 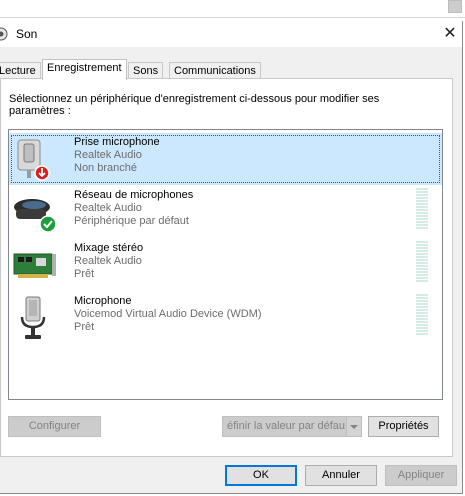 I want to click on background-divider, so click(x=232, y=17).